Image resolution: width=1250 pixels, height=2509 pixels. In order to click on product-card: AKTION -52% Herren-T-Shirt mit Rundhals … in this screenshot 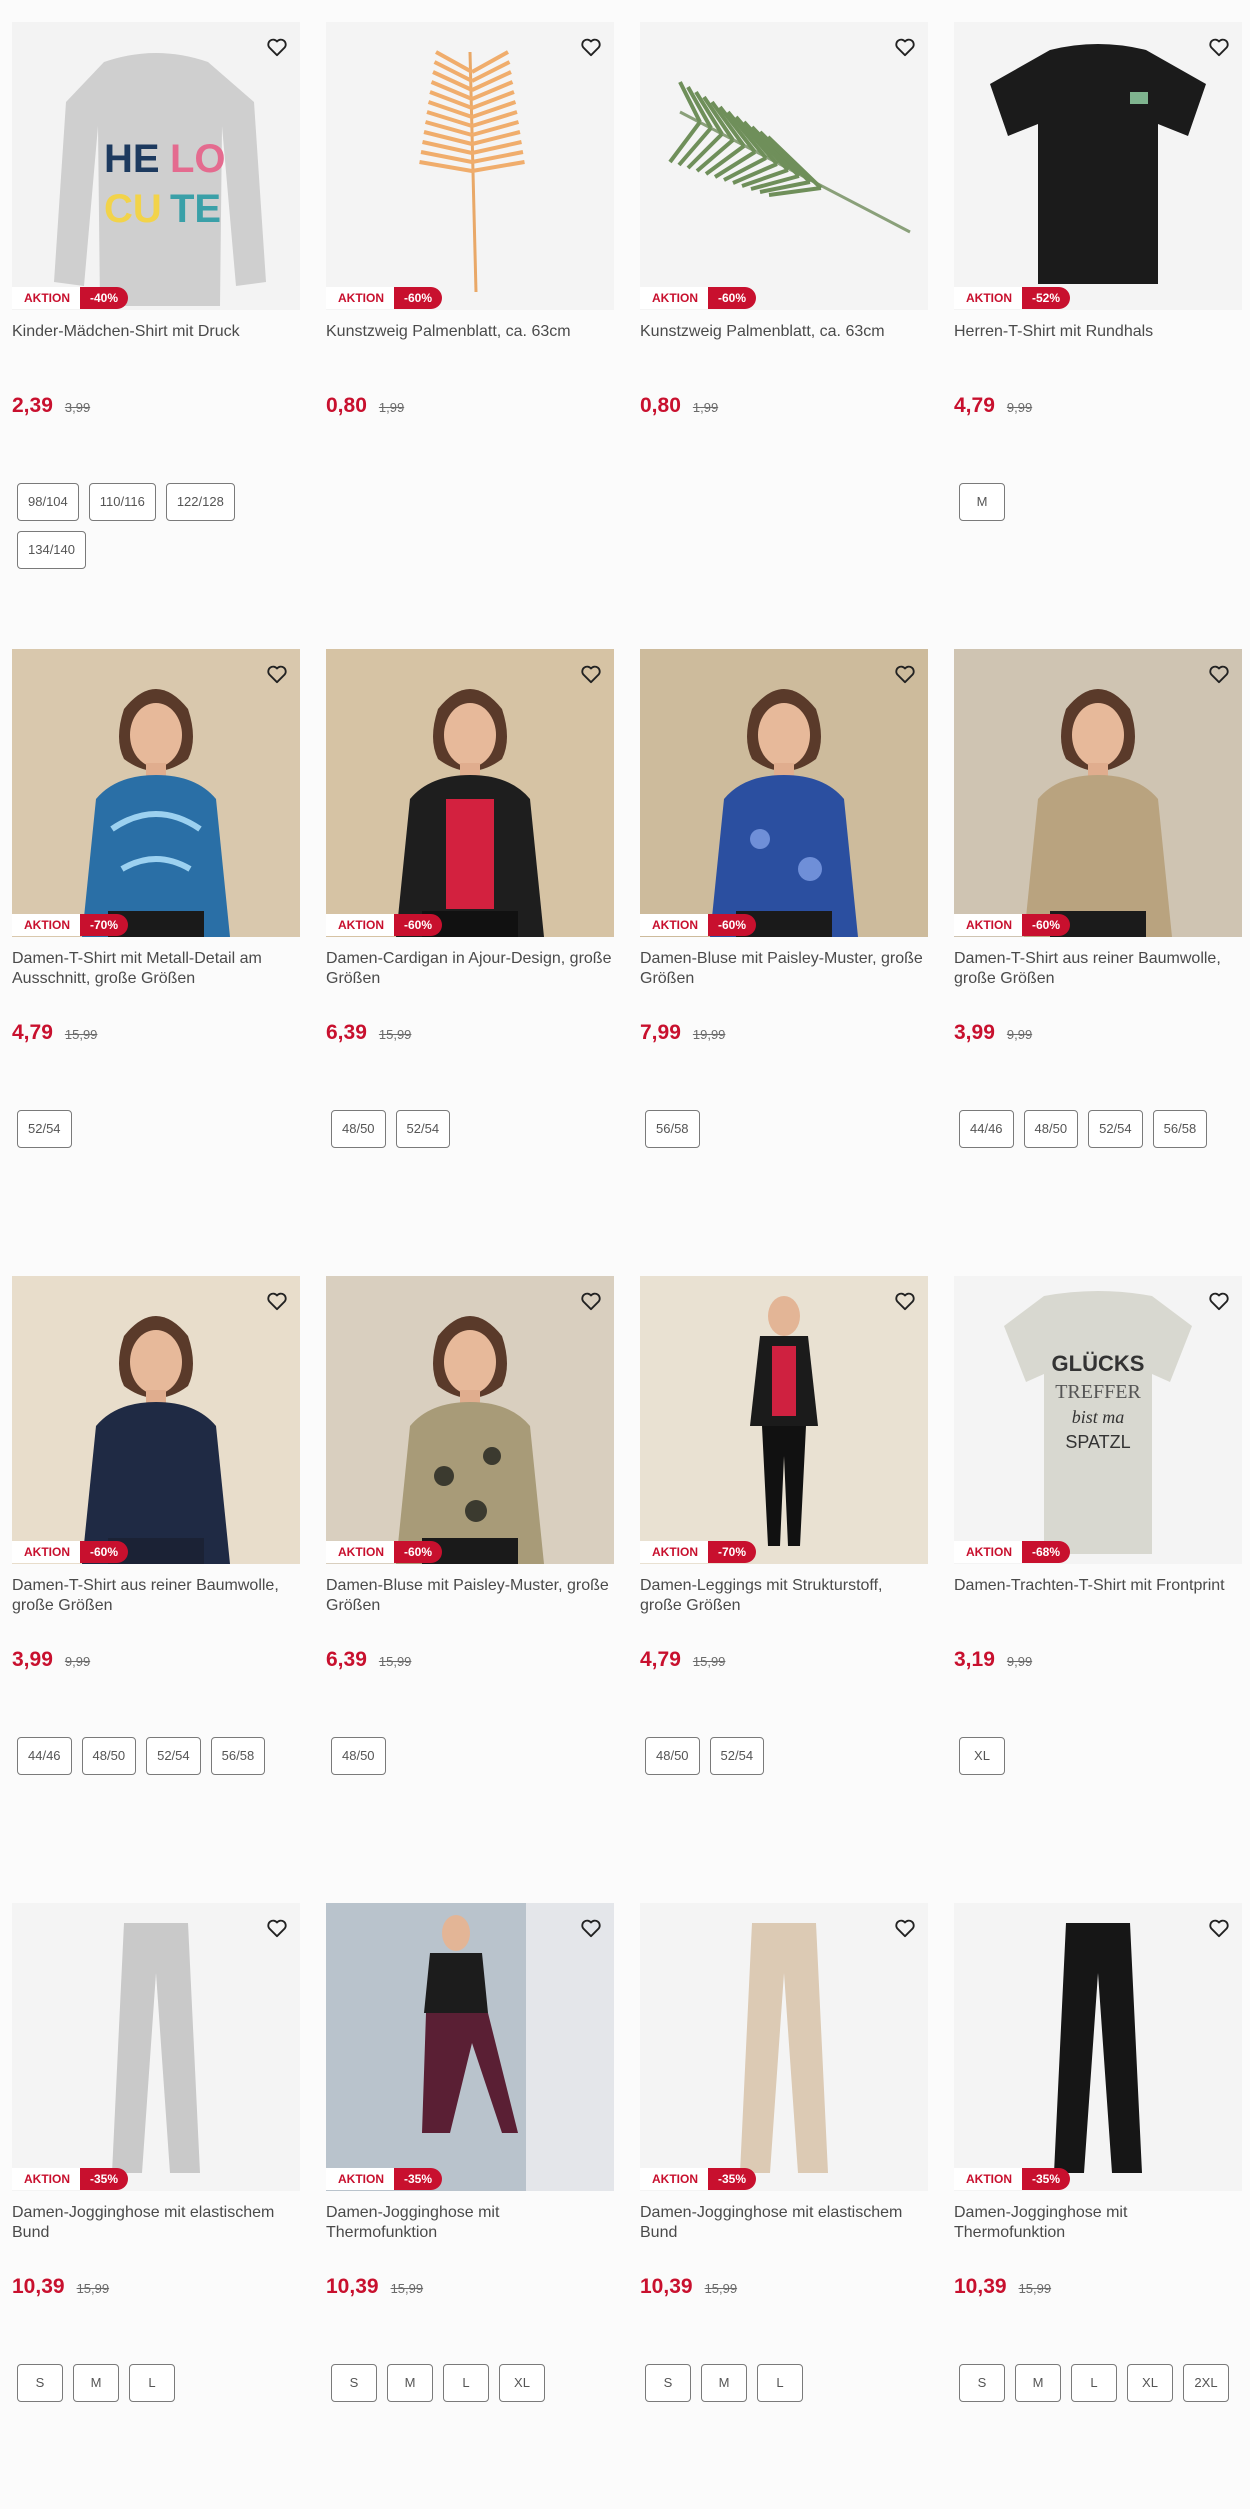, I will do `click(1098, 322)`.